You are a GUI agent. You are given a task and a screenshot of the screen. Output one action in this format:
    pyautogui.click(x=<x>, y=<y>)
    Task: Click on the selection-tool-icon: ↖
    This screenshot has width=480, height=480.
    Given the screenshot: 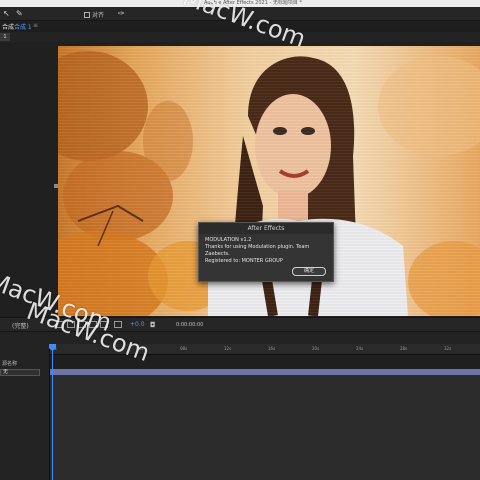 What is the action you would take?
    pyautogui.click(x=6, y=13)
    